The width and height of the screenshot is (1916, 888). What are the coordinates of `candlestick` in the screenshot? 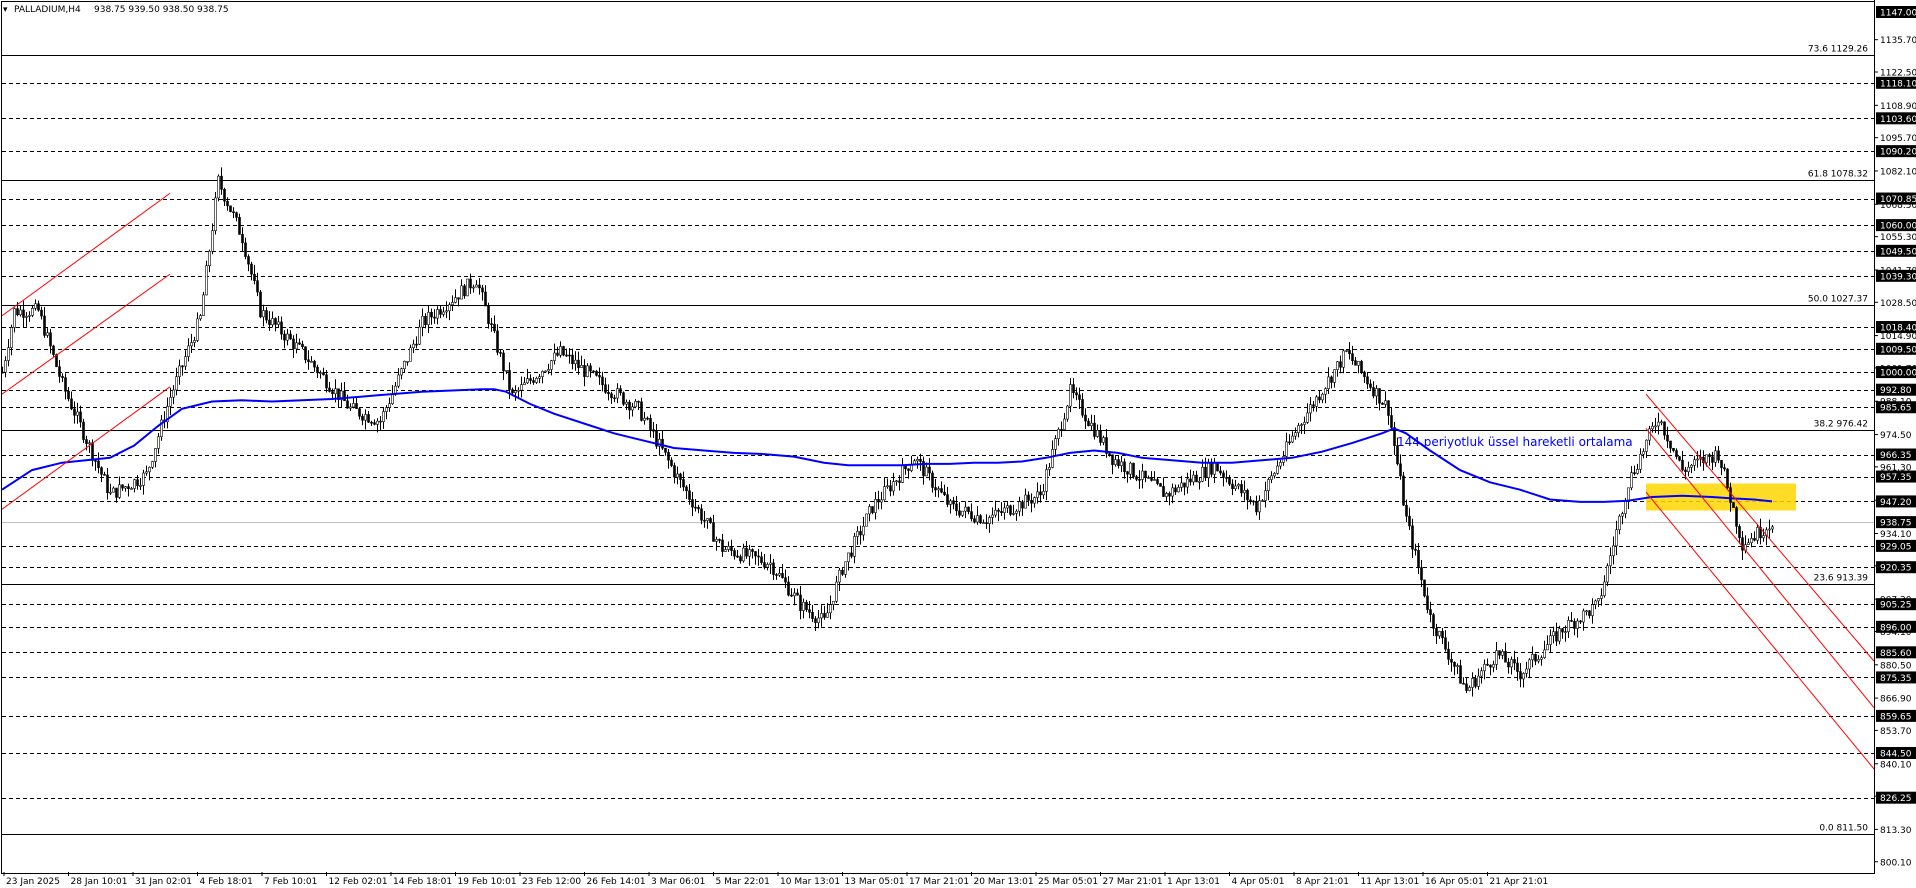 It's located at (206, 278).